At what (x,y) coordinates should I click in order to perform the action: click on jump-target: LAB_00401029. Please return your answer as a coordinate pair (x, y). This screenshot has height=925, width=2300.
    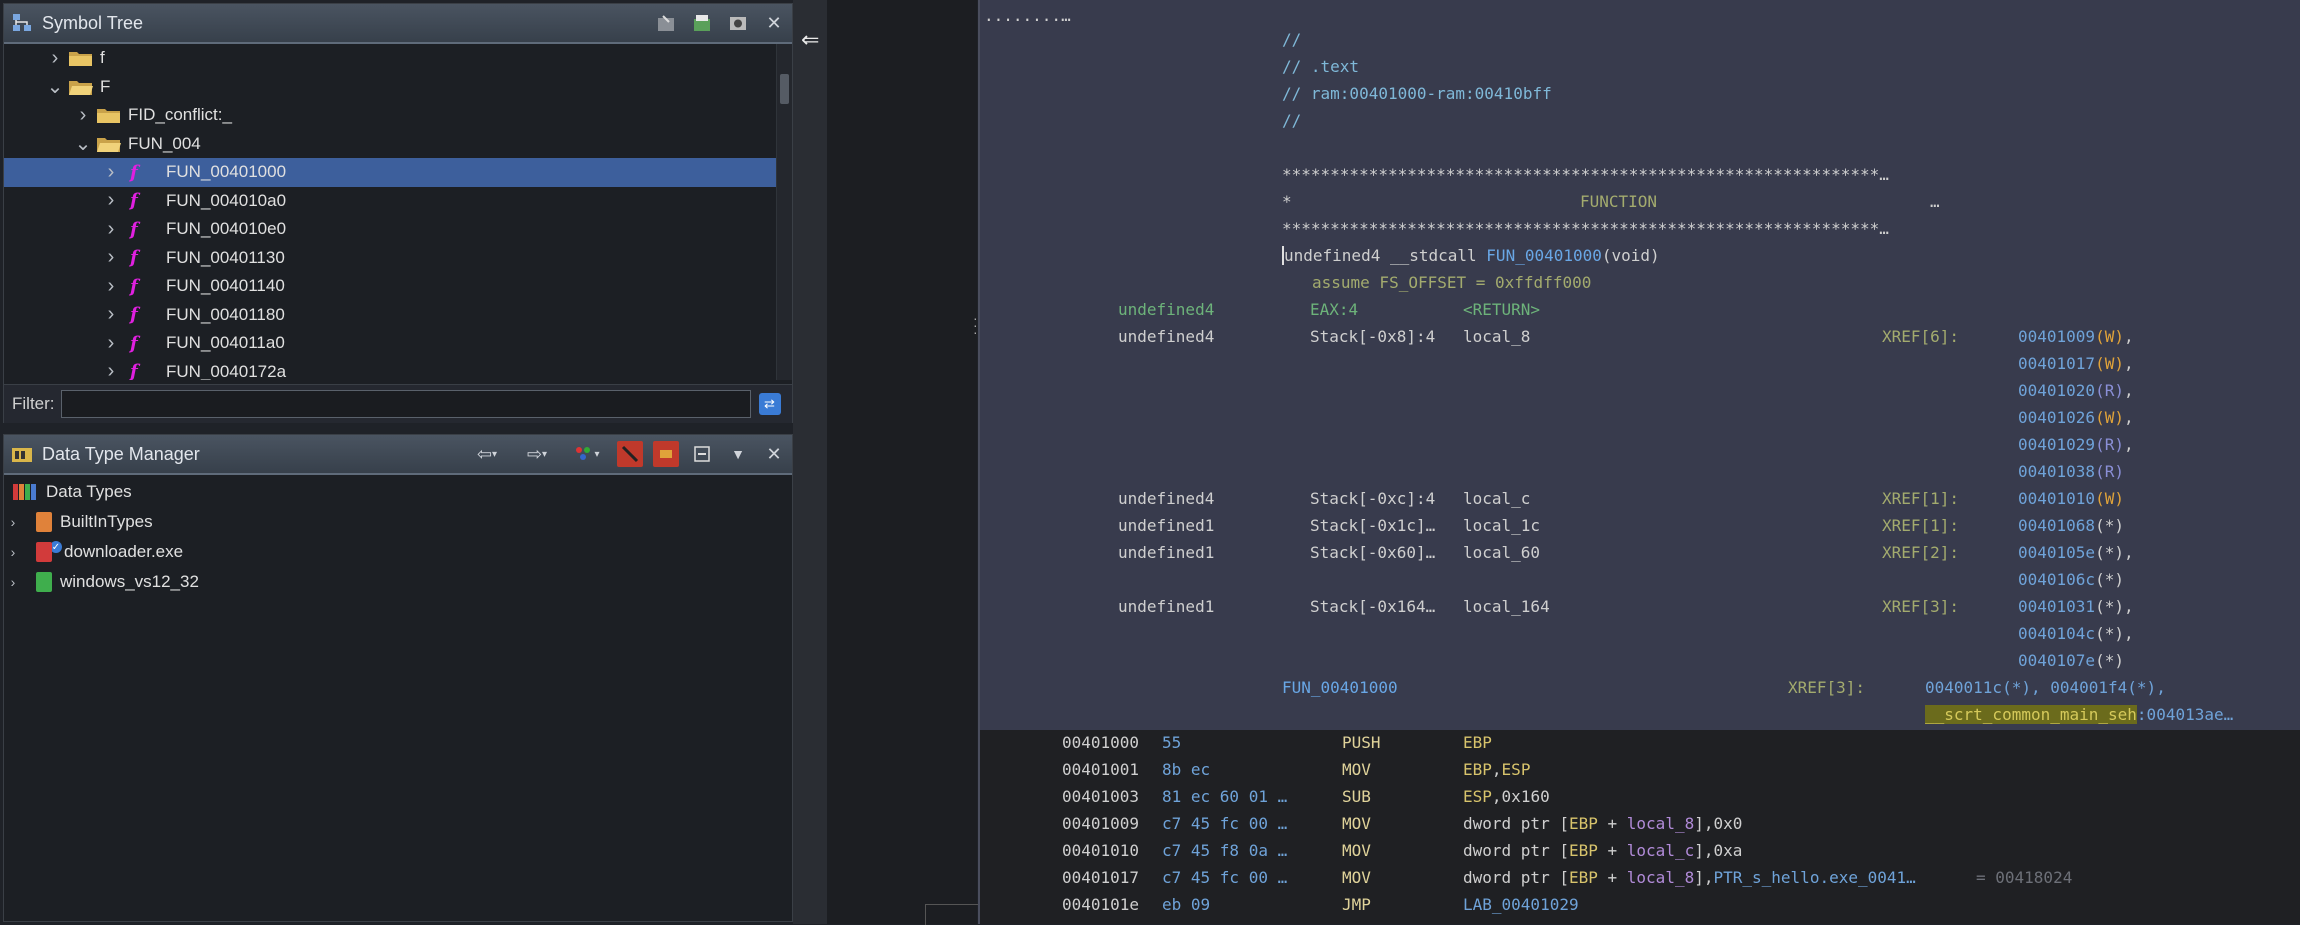
    Looking at the image, I should click on (1521, 904).